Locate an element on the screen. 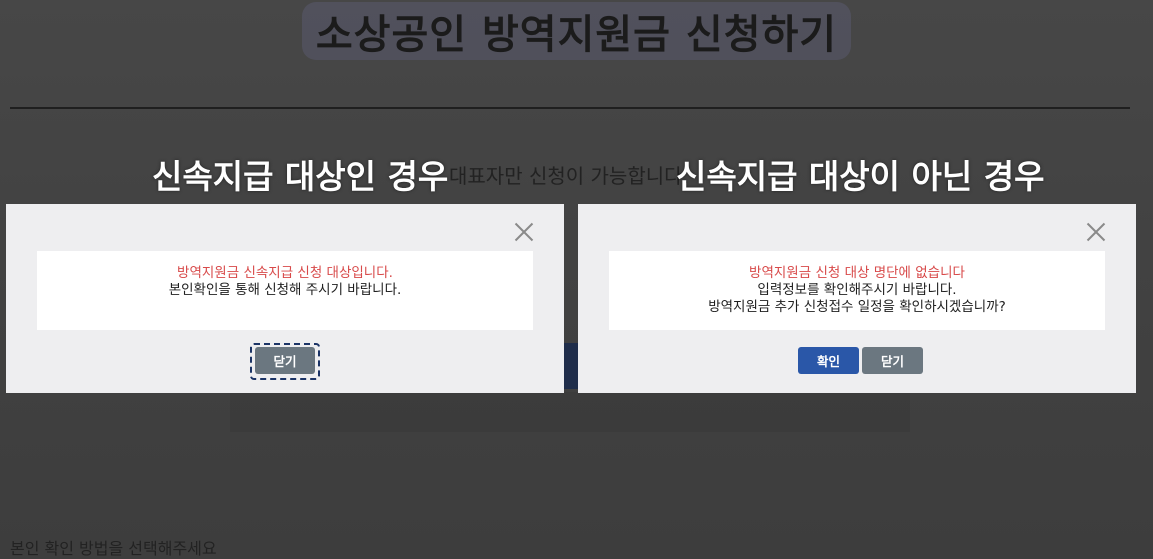 This screenshot has width=1153, height=559. page-title-text: 소상공인 방역지원금 신청하기 is located at coordinates (576, 31).